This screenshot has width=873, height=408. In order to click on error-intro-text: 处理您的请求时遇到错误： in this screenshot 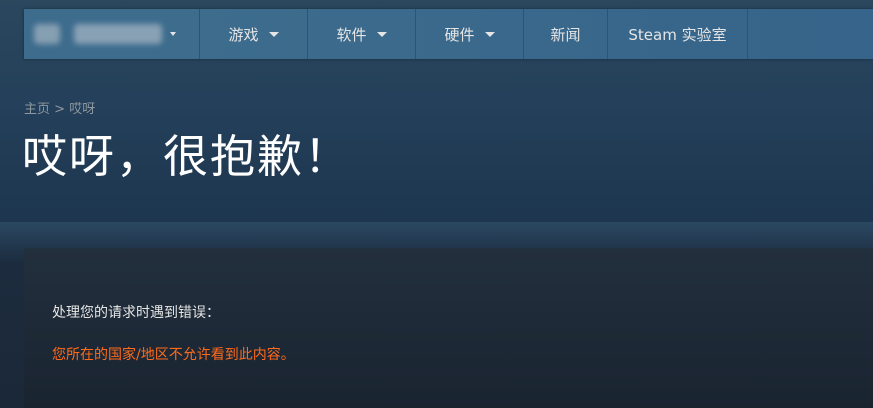, I will do `click(136, 313)`.